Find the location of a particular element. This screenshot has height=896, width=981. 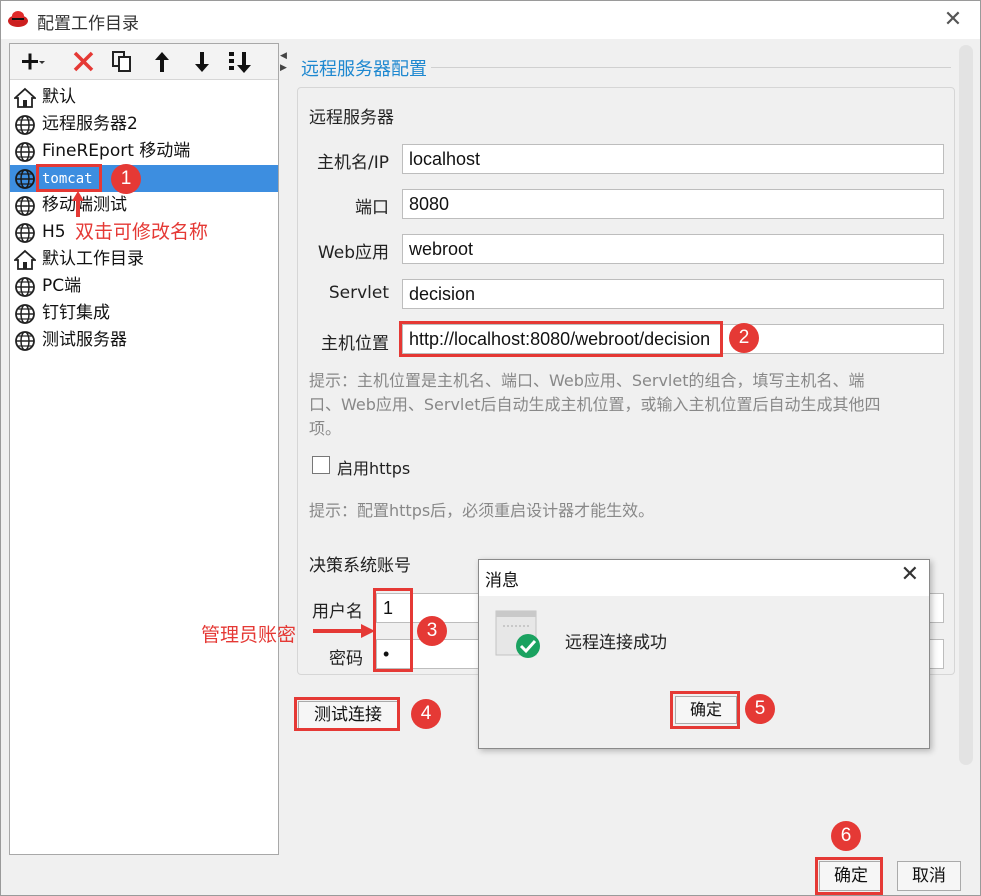

tree-item-mobile-test: 移动端测试 is located at coordinates (144, 205).